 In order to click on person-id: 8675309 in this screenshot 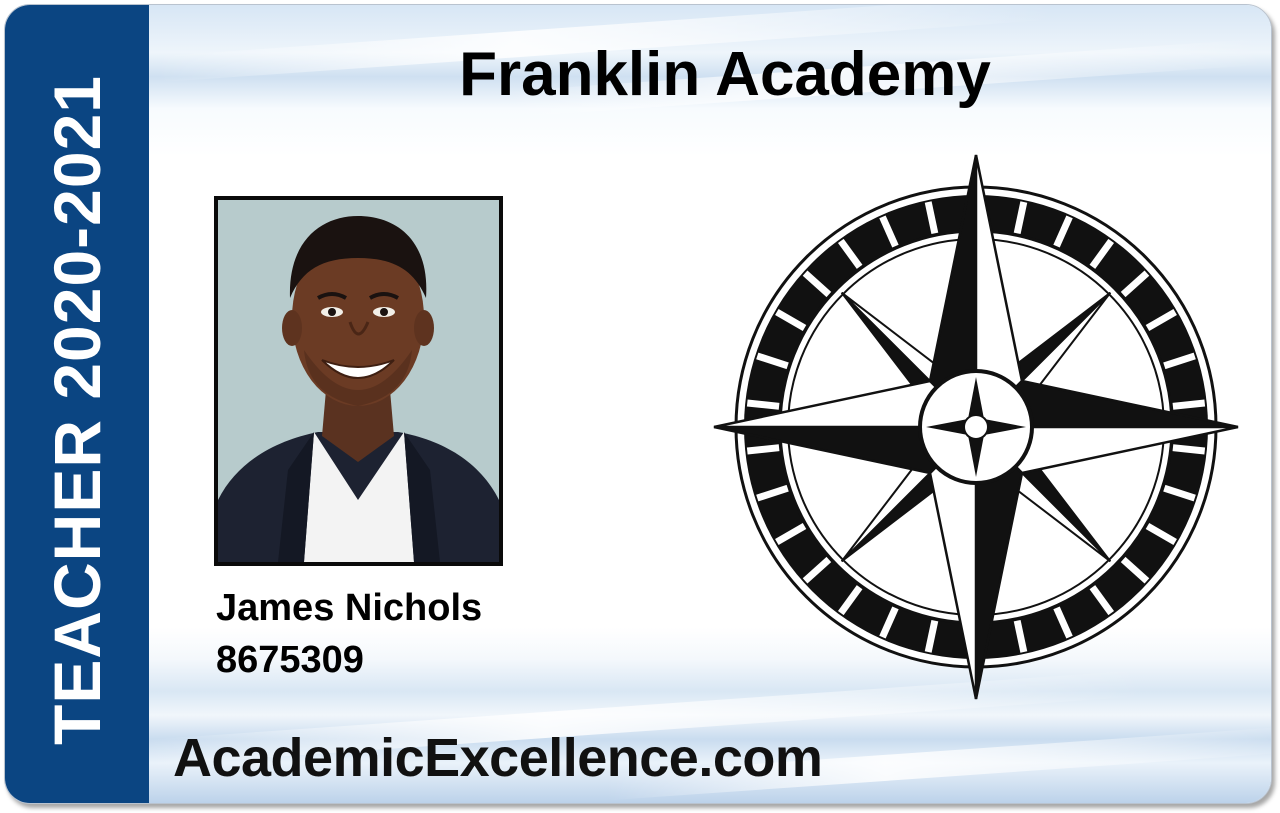, I will do `click(290, 660)`.